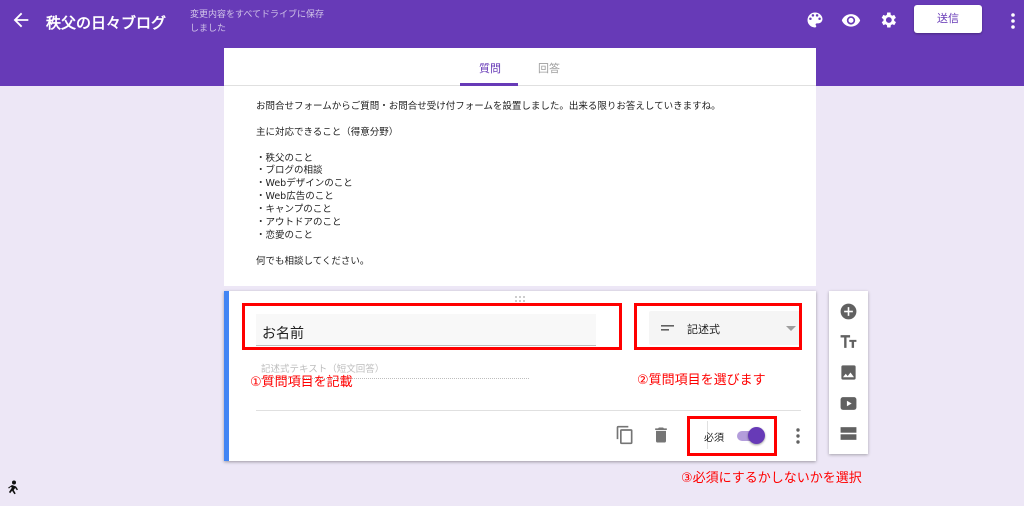 The width and height of the screenshot is (1024, 506). What do you see at coordinates (520, 67) in the screenshot?
I see `tab-bar: 質問 回答` at bounding box center [520, 67].